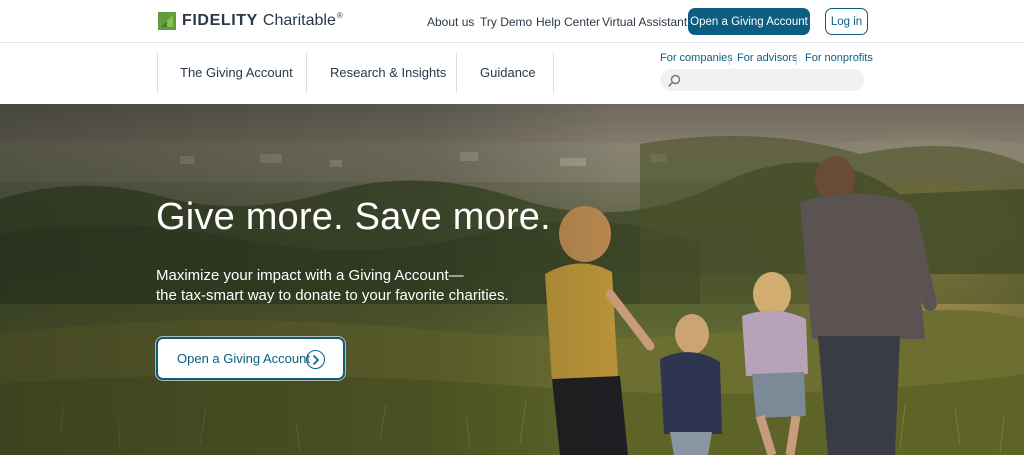  I want to click on nav-item-research-insights: Research & Insights, so click(388, 72).